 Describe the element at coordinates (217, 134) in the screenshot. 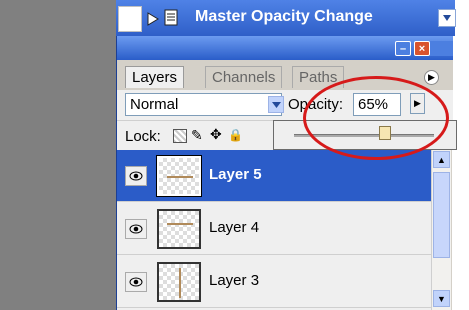

I see `lock-move-icon: ✥` at that location.